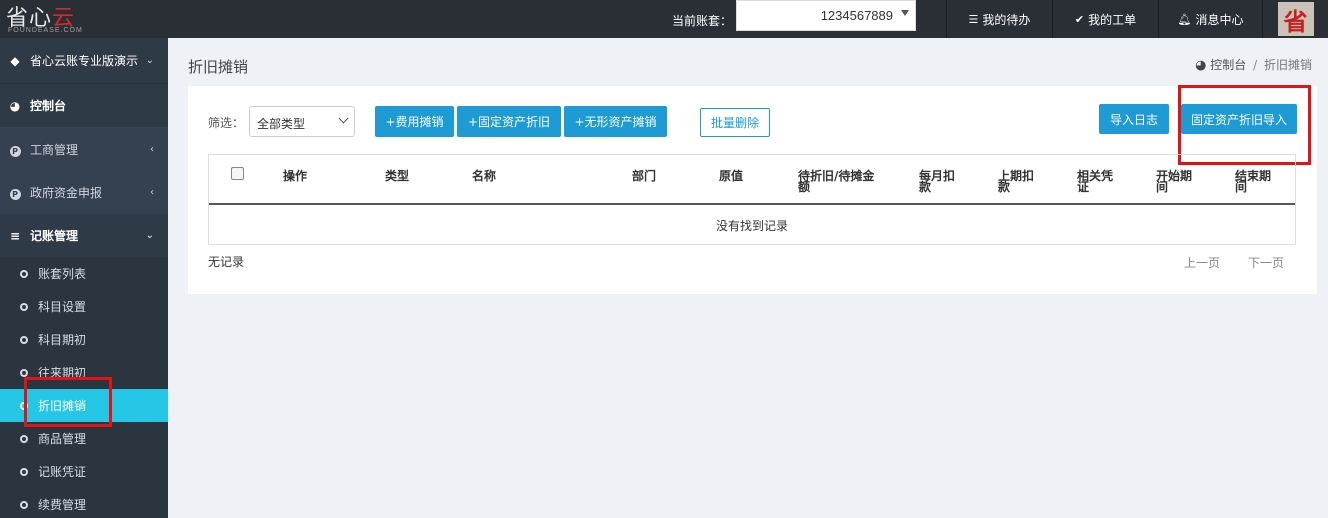 The image size is (1328, 518). Describe the element at coordinates (751, 226) in the screenshot. I see `table-empty-row: 没有找到记录` at that location.